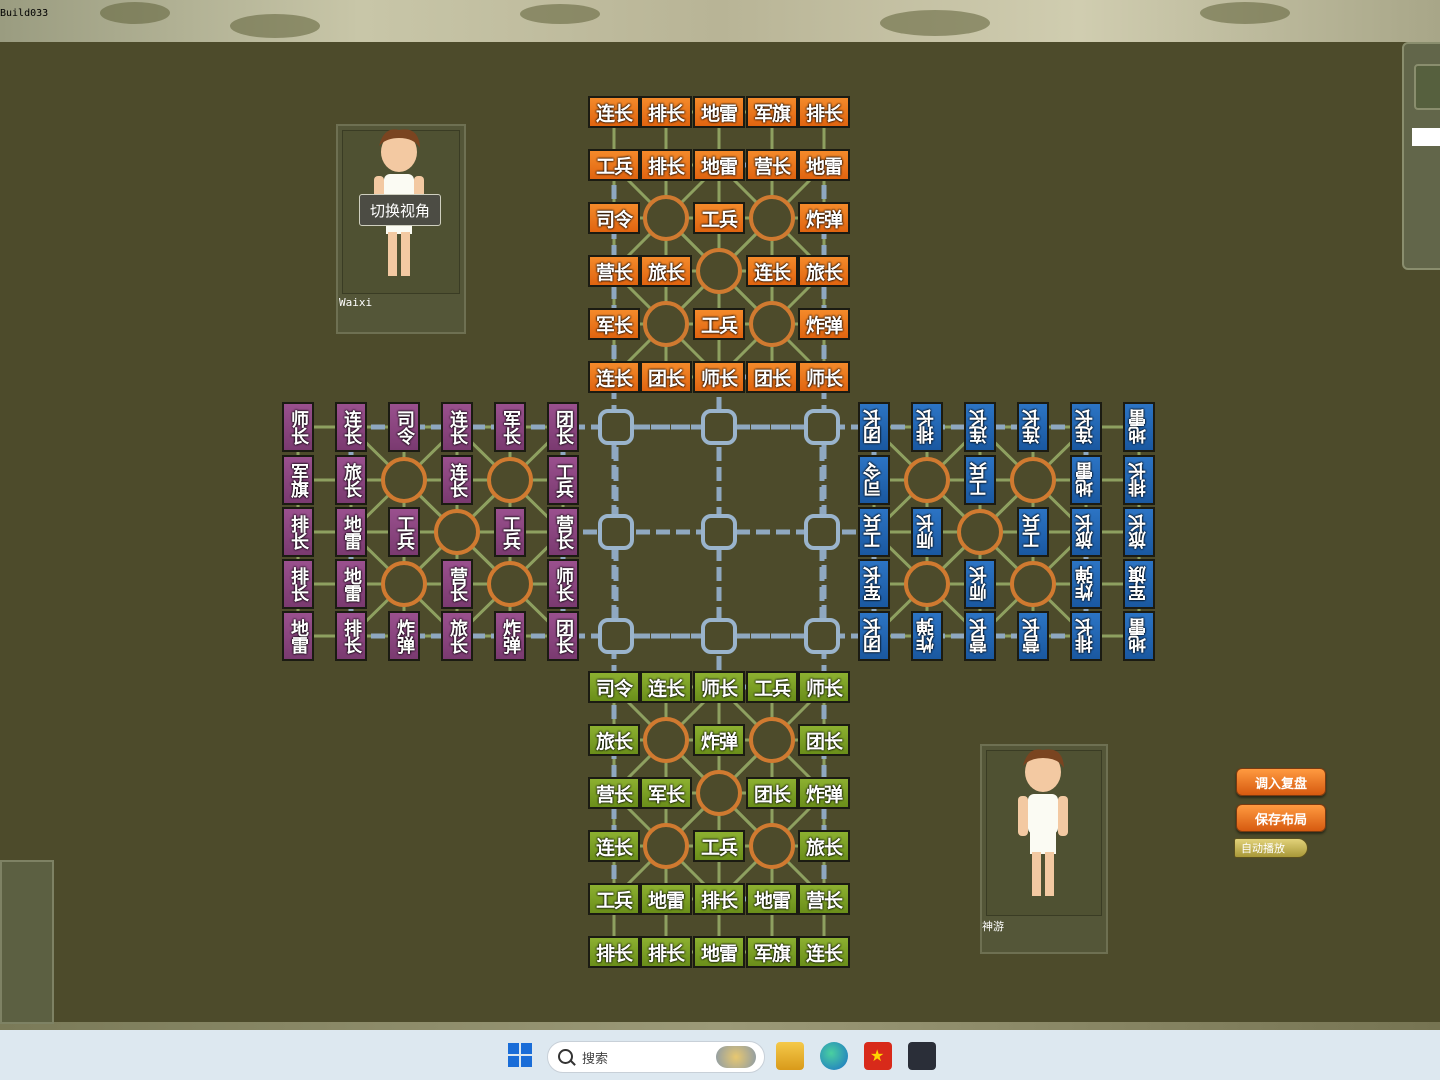 This screenshot has width=1440, height=1080. I want to click on edge-browser-icon, so click(834, 1056).